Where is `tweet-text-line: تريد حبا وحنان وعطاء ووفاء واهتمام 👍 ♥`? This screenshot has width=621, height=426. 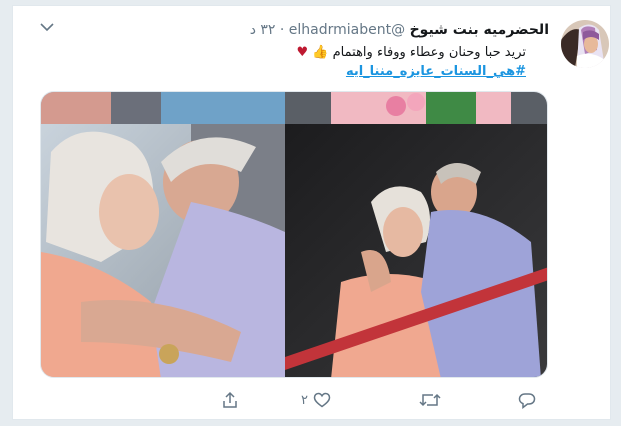 tweet-text-line: تريد حبا وحنان وعطاء ووفاء واهتمام 👍 ♥ is located at coordinates (301, 52).